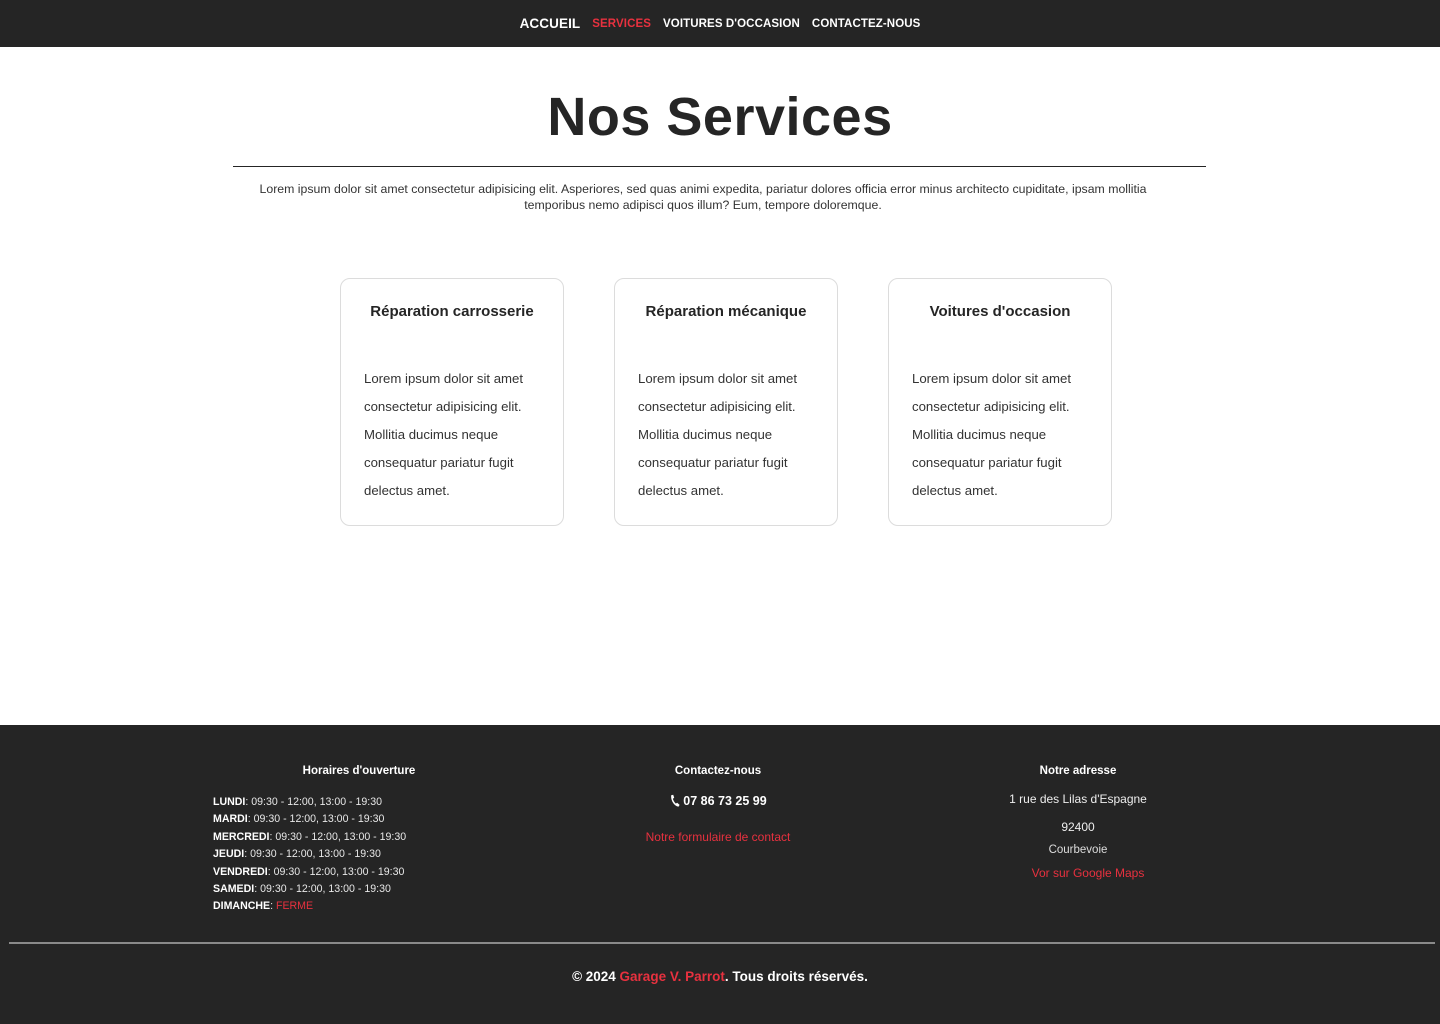 The width and height of the screenshot is (1440, 1024). I want to click on brand-name: Garage V. Parrot, so click(672, 976).